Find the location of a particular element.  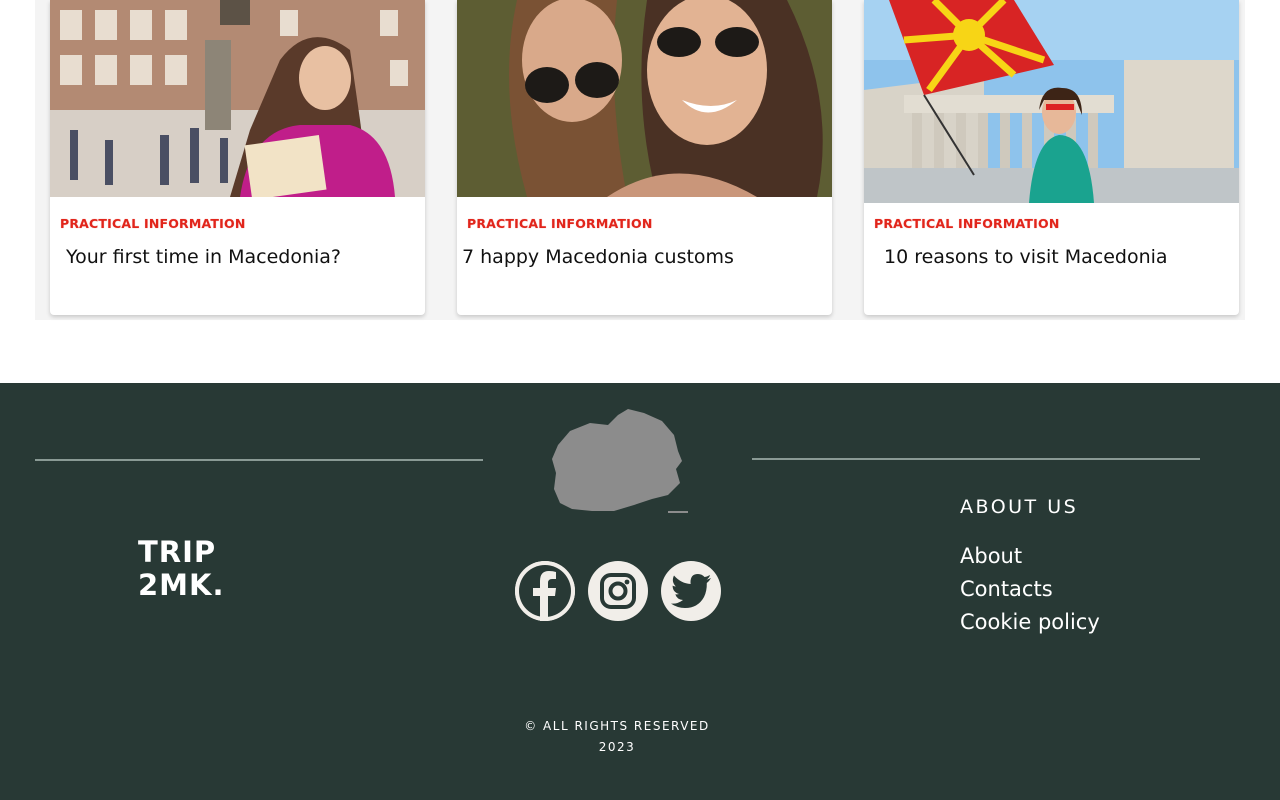

article-title: Your first time in Macedonia? is located at coordinates (203, 257).